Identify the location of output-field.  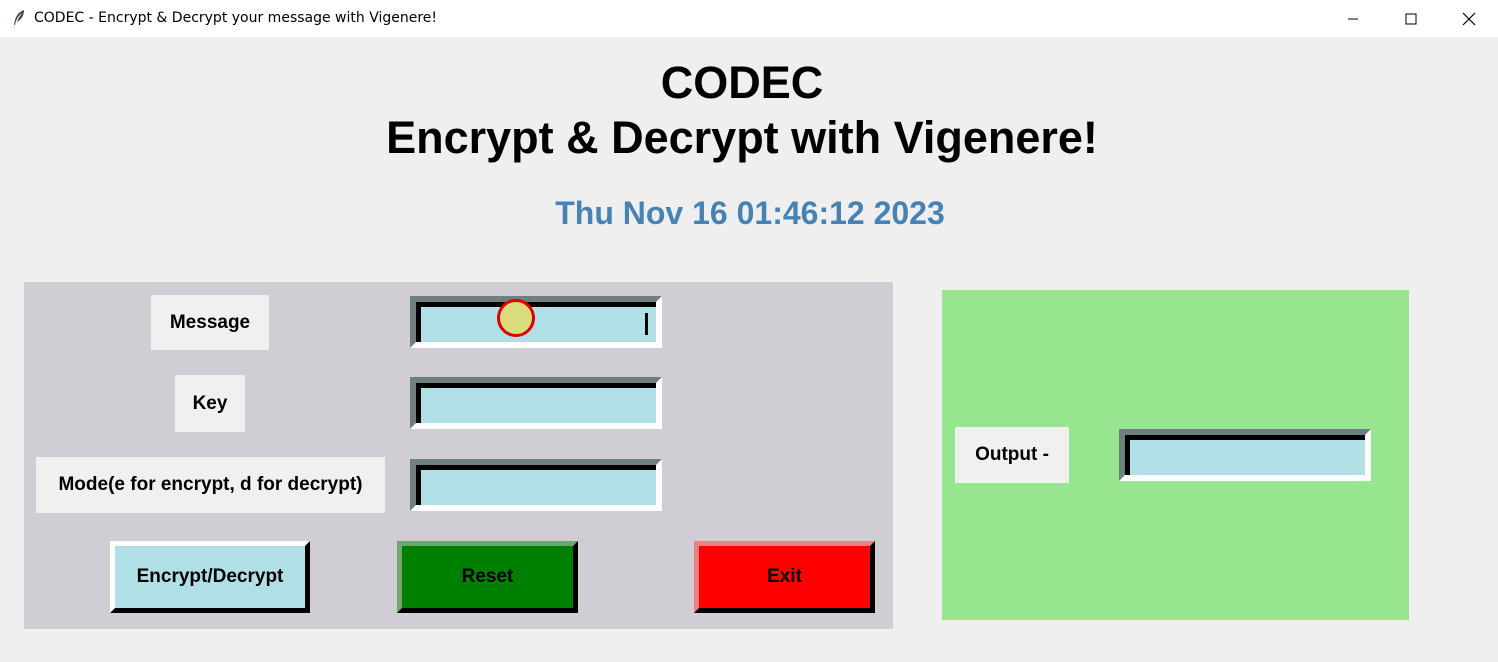
(1245, 455).